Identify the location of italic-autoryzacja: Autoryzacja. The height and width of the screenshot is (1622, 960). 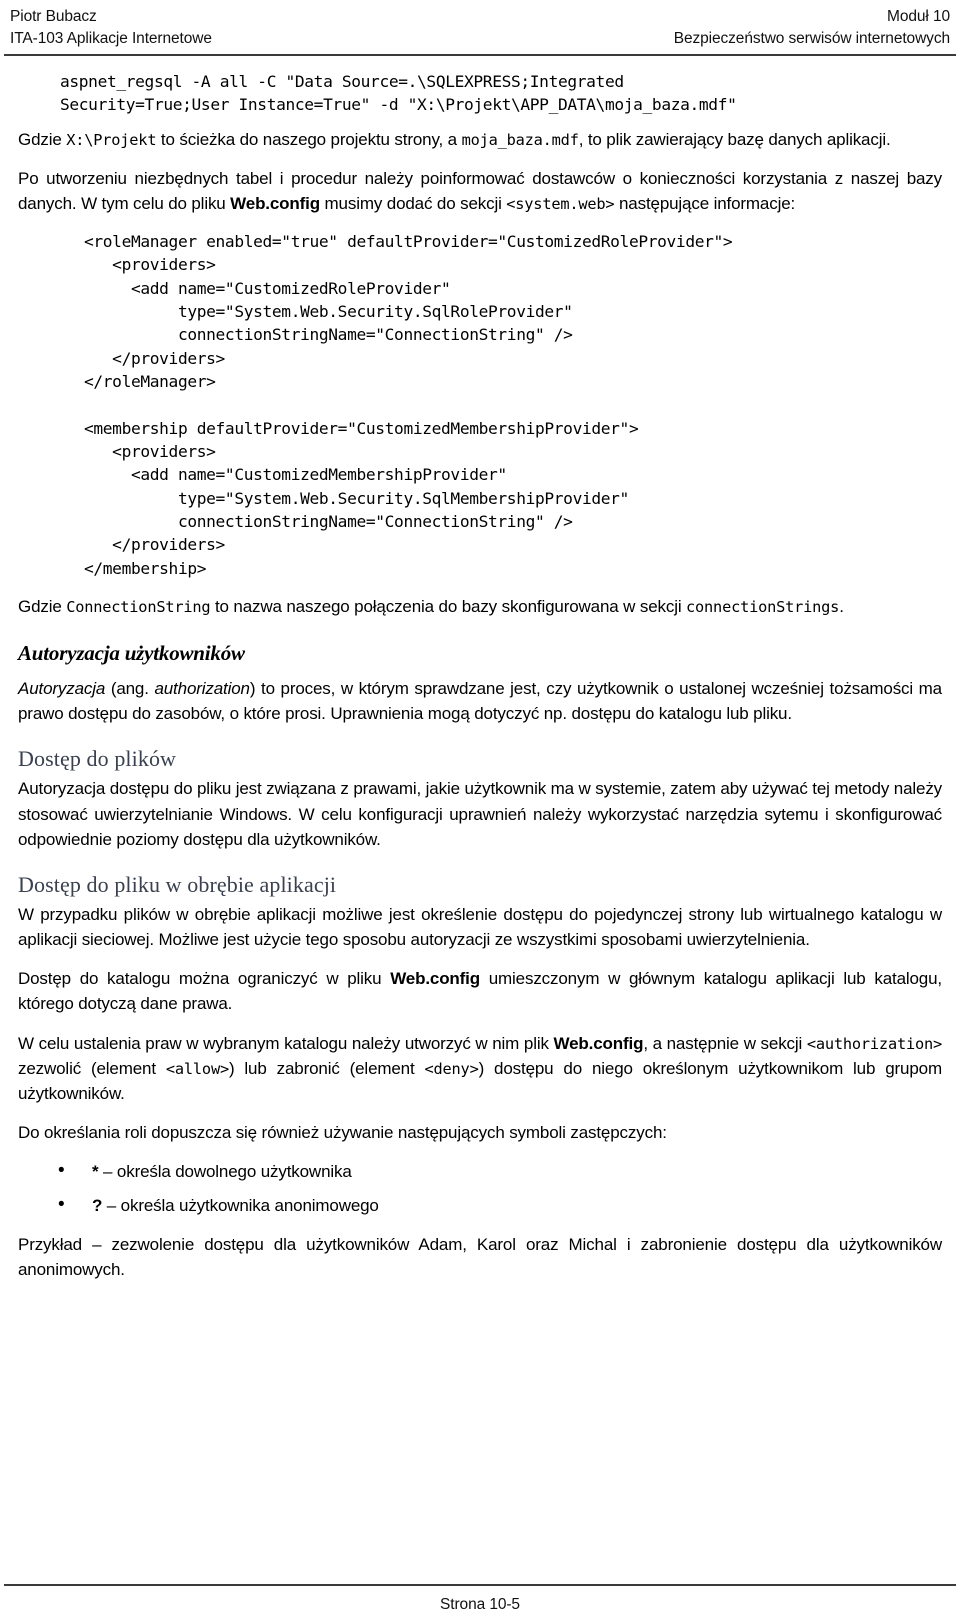
(62, 689).